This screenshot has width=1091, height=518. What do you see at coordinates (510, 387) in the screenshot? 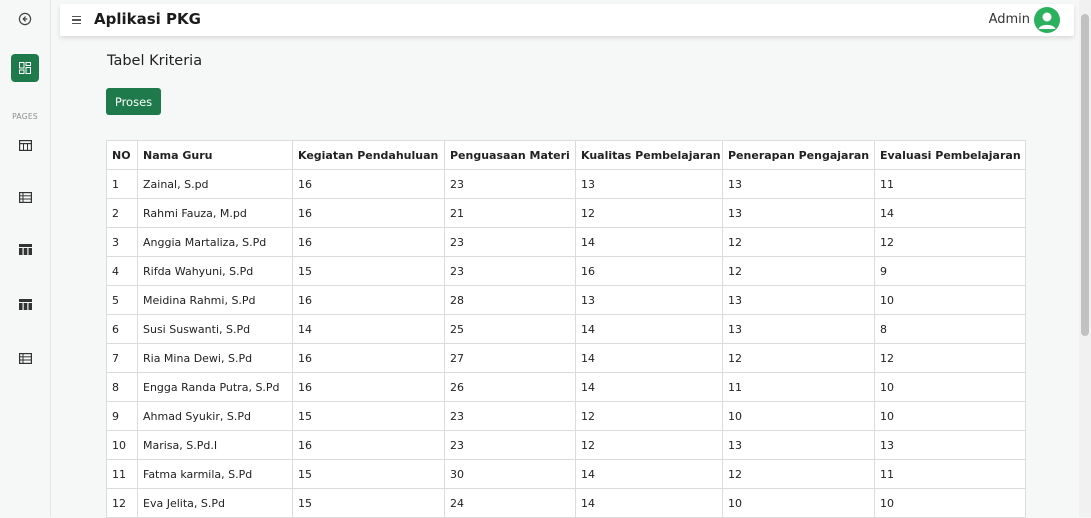
I see `table-cell: 26` at bounding box center [510, 387].